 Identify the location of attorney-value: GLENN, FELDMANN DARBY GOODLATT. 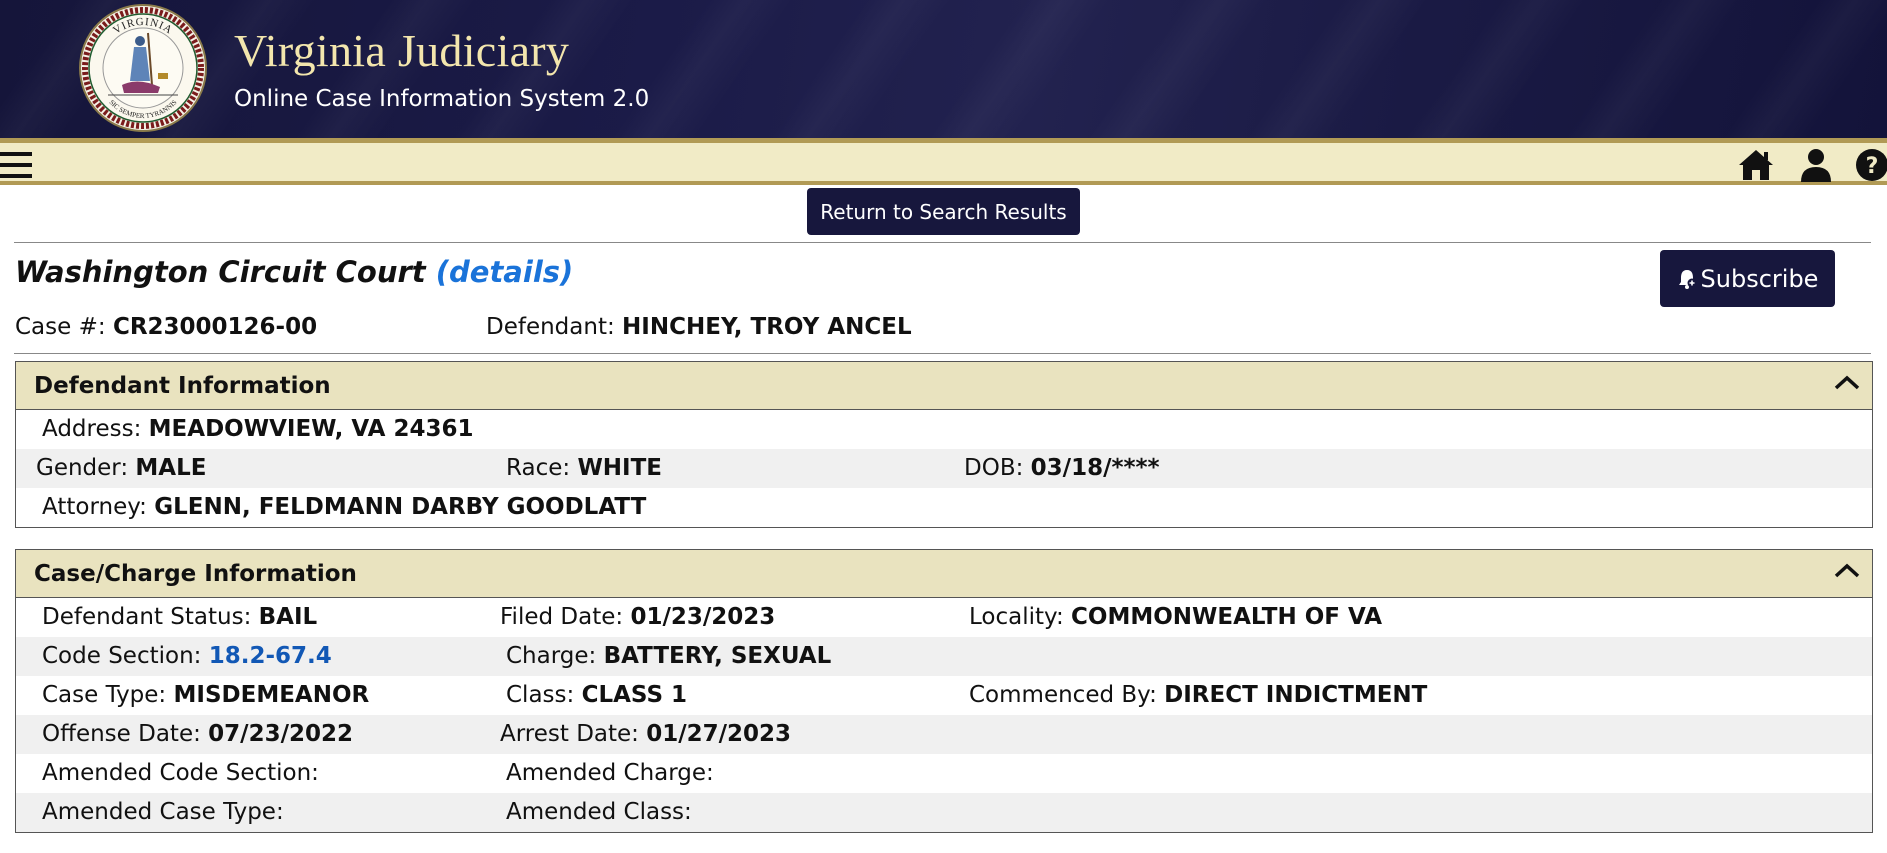
(400, 507).